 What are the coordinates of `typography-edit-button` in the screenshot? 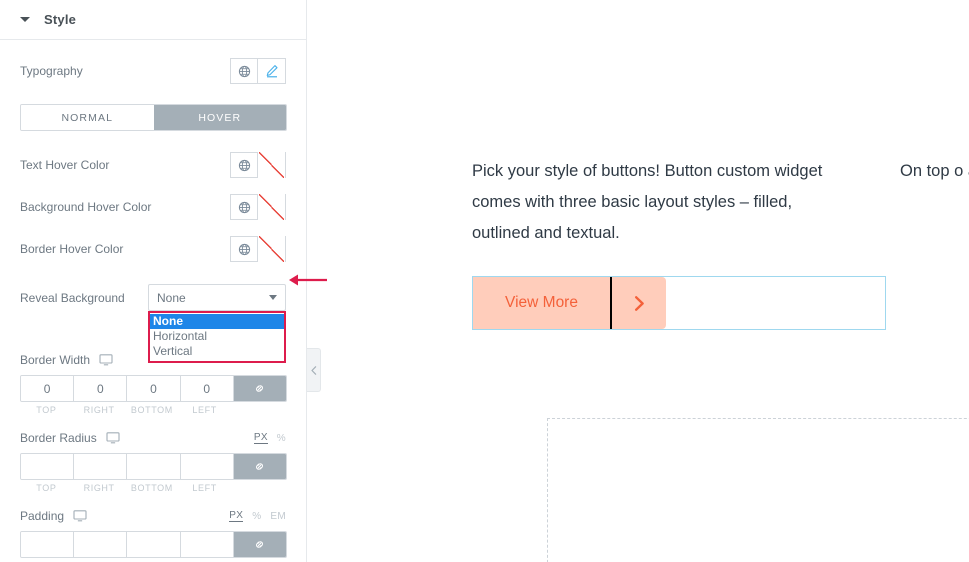 It's located at (272, 71).